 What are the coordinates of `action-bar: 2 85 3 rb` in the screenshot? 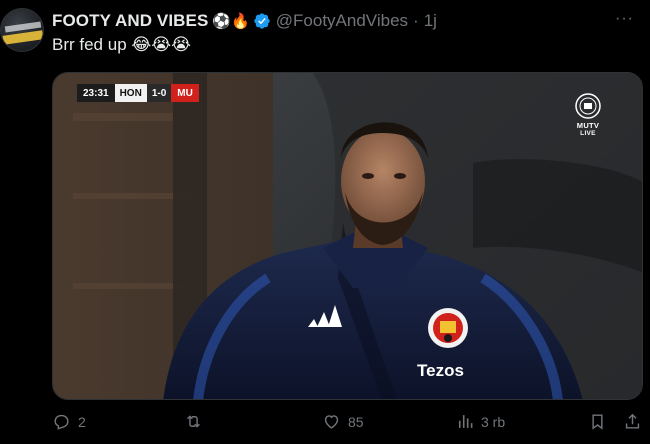 It's located at (348, 424).